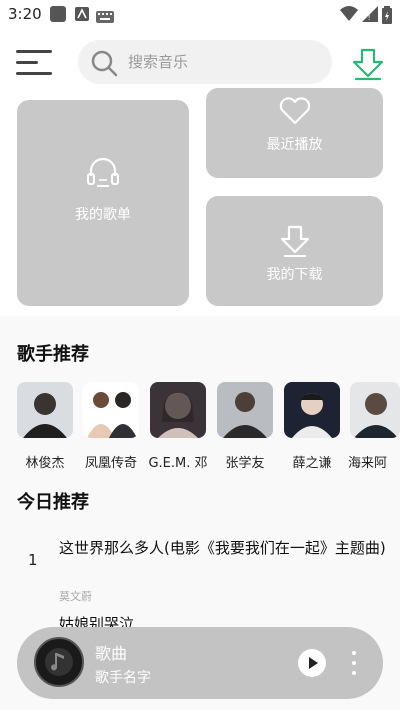  I want to click on artist-item: 薛之谦, so click(312, 426).